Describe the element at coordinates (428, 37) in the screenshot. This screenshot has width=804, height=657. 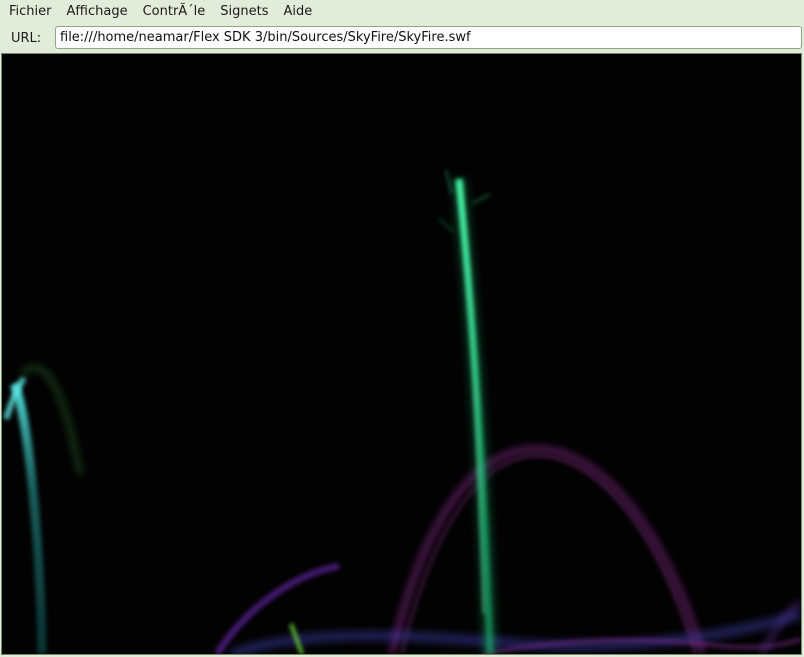
I see `url-input` at that location.